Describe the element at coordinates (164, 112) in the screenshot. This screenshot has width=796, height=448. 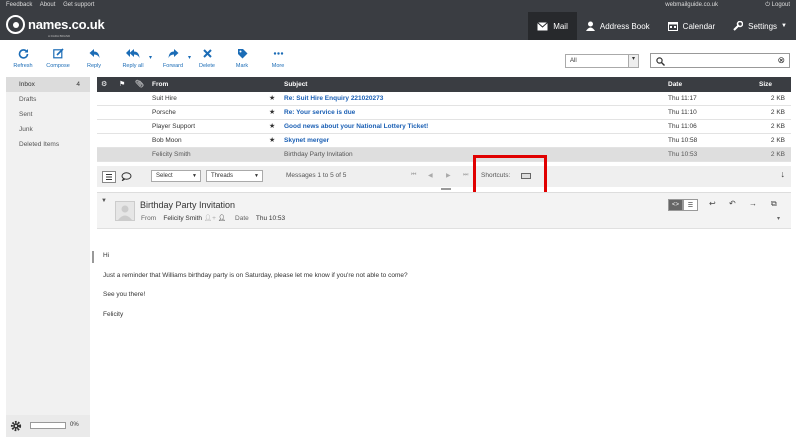
I see `row-from: Porsche` at that location.